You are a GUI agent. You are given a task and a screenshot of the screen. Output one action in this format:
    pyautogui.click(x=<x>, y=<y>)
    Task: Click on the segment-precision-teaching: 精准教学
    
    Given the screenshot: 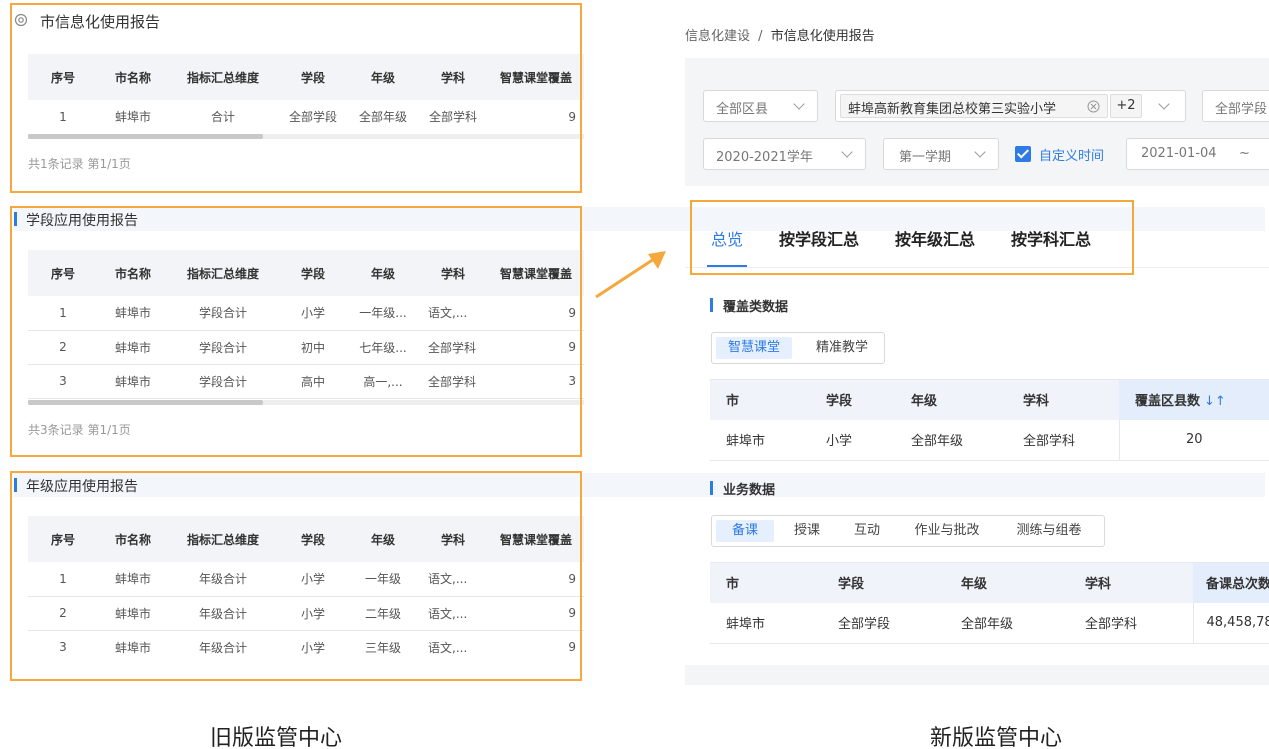 What is the action you would take?
    pyautogui.click(x=842, y=348)
    